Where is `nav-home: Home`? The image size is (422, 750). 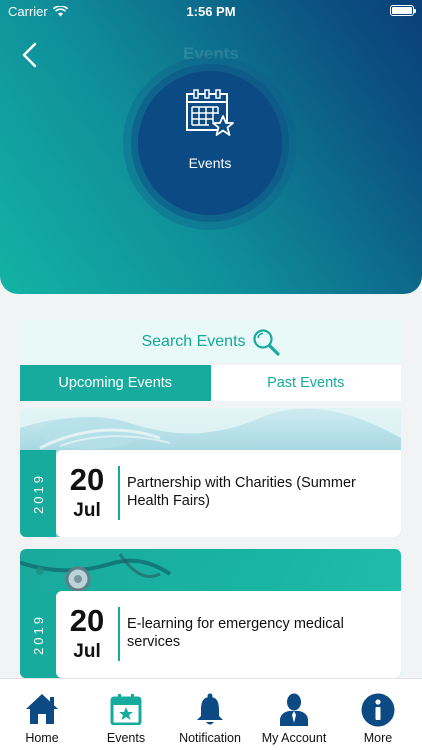 nav-home: Home is located at coordinates (42, 718).